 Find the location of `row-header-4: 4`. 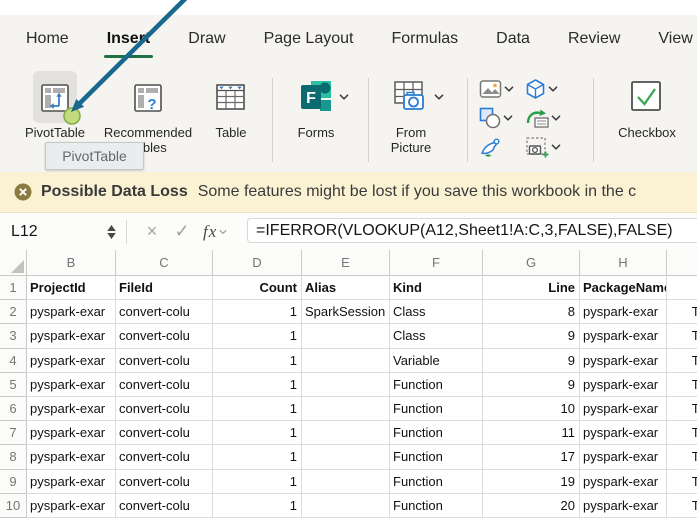

row-header-4: 4 is located at coordinates (13, 360).